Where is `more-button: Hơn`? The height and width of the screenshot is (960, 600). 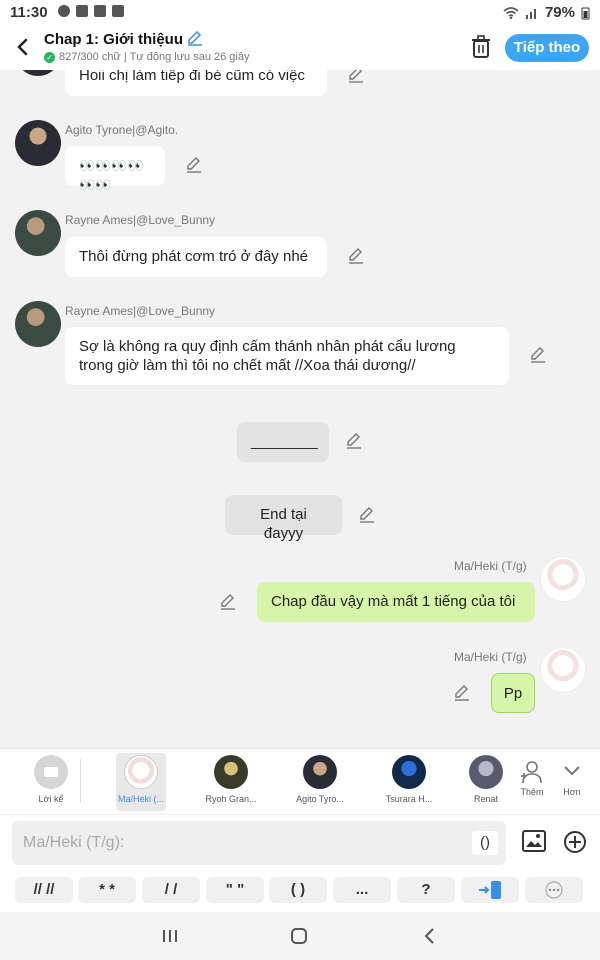 more-button: Hơn is located at coordinates (572, 783).